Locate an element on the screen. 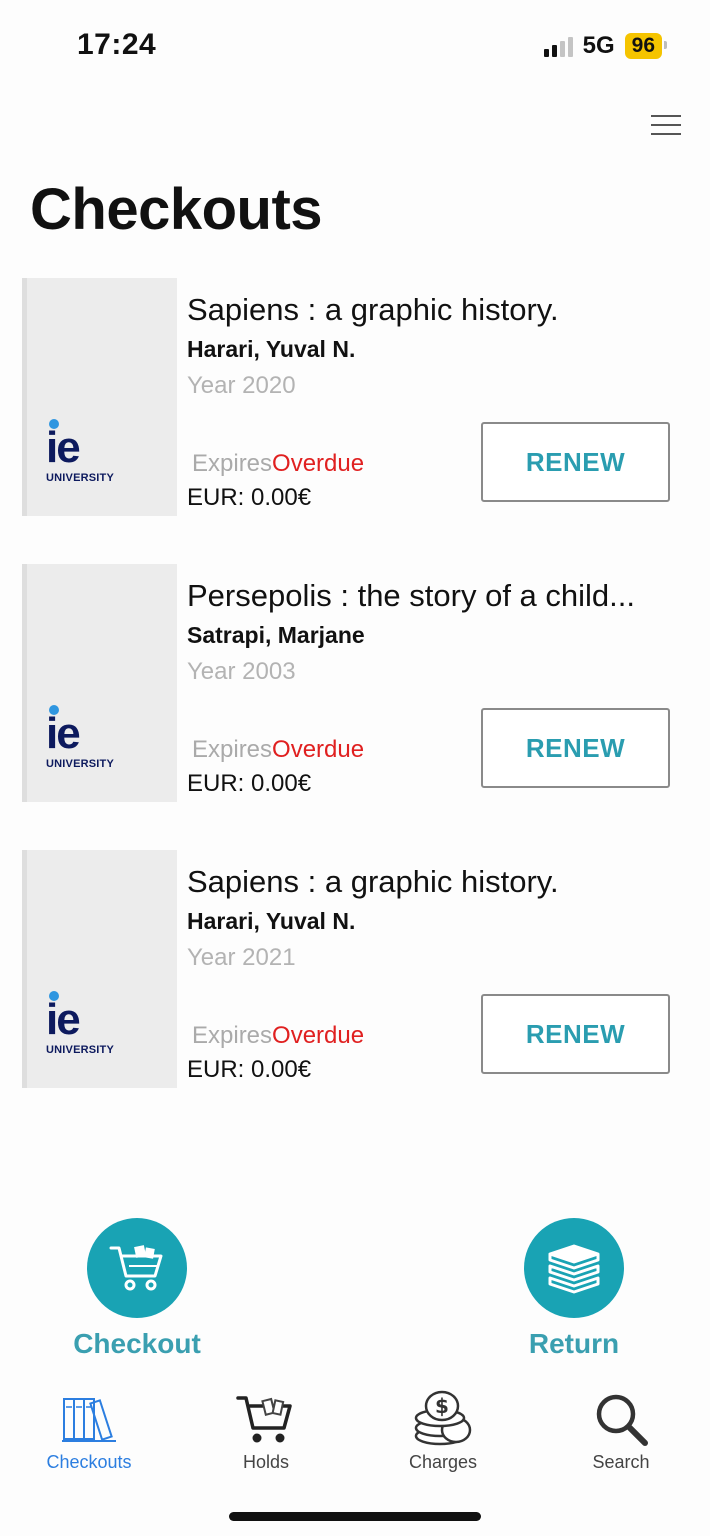 This screenshot has height=1536, width=710. return-label: Return is located at coordinates (574, 1343).